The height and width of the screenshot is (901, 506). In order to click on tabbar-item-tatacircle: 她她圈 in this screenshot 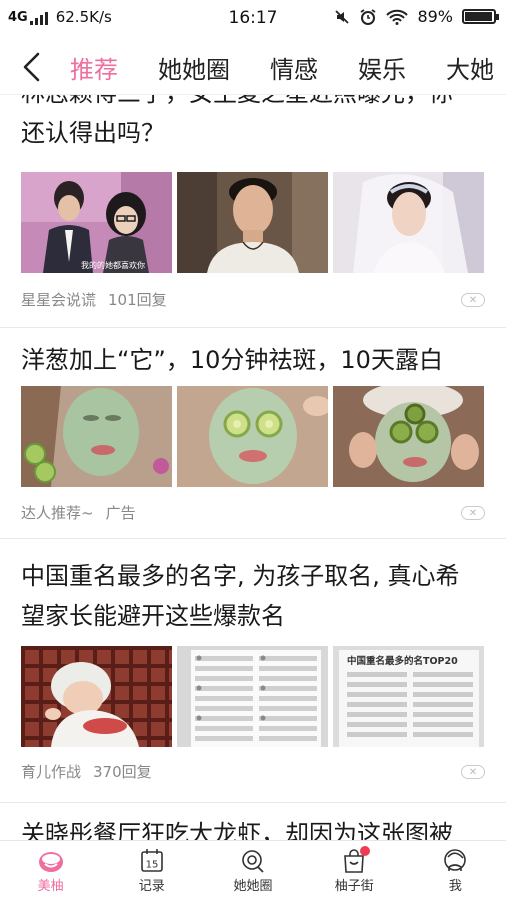, I will do `click(252, 871)`.